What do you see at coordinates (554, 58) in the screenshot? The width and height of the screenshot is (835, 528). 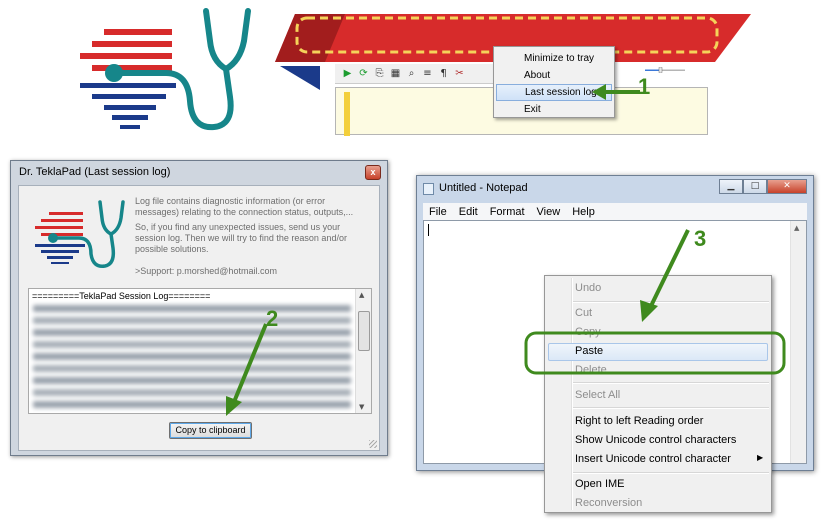 I see `menu-item-minimize-to-tray: Minimize to tray` at bounding box center [554, 58].